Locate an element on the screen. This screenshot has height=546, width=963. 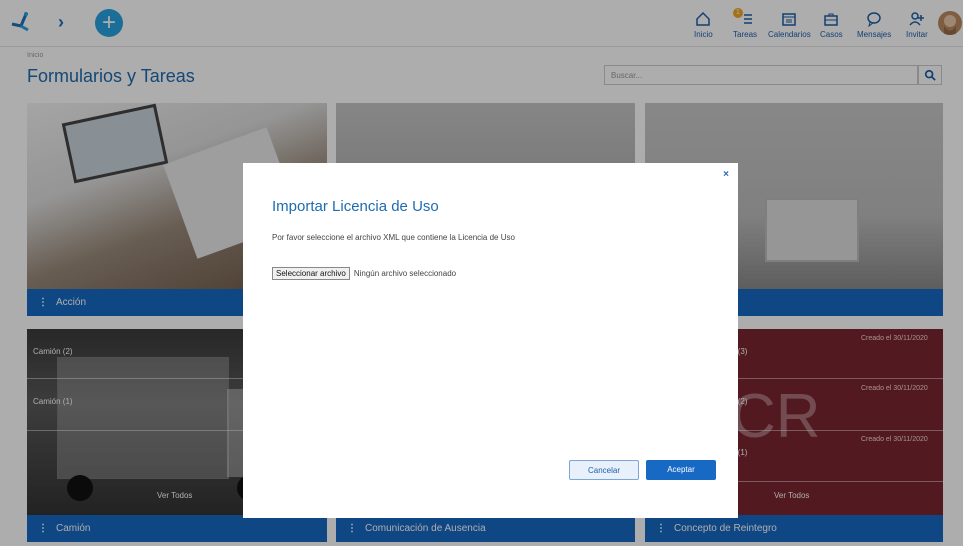
cancel-button: Cancelar is located at coordinates (604, 470).